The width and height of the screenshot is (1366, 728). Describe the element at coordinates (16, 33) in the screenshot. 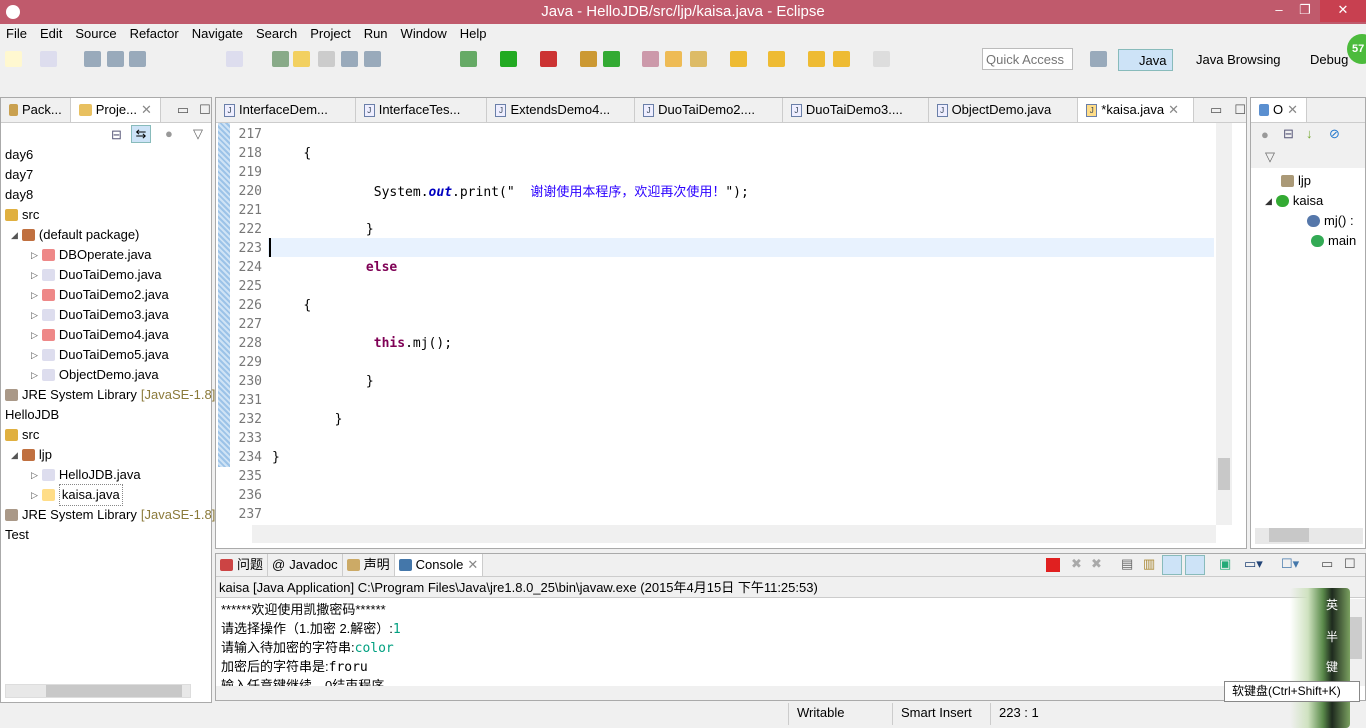

I see `menu-file: File` at that location.